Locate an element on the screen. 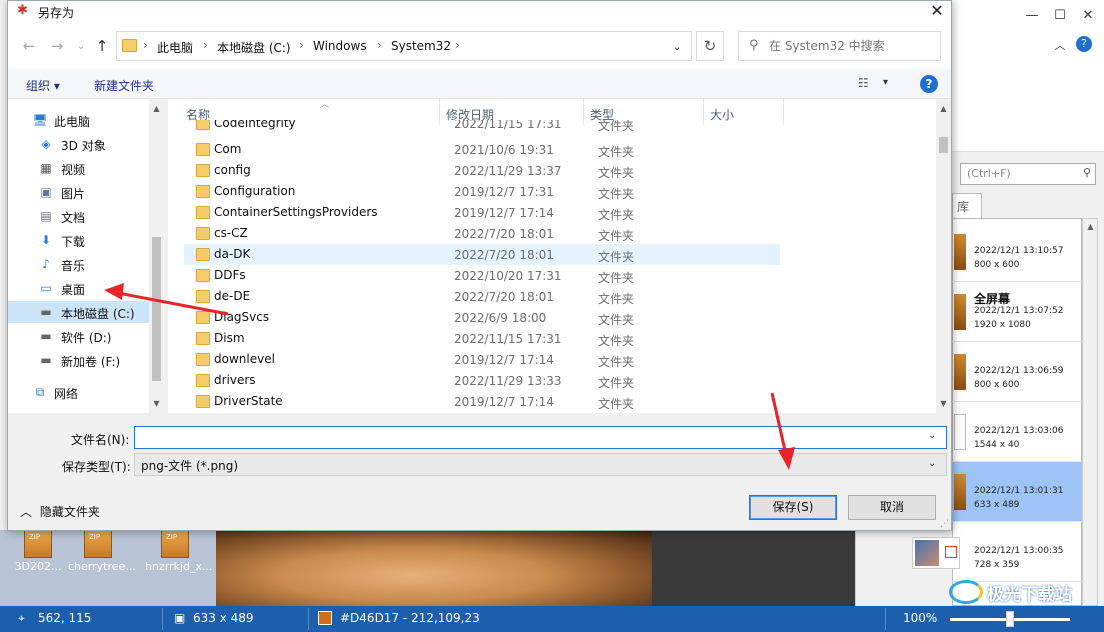 Image resolution: width=1104 pixels, height=632 pixels. tree-item-drive-f: ▬ 新加卷 (F:) is located at coordinates (79, 360).